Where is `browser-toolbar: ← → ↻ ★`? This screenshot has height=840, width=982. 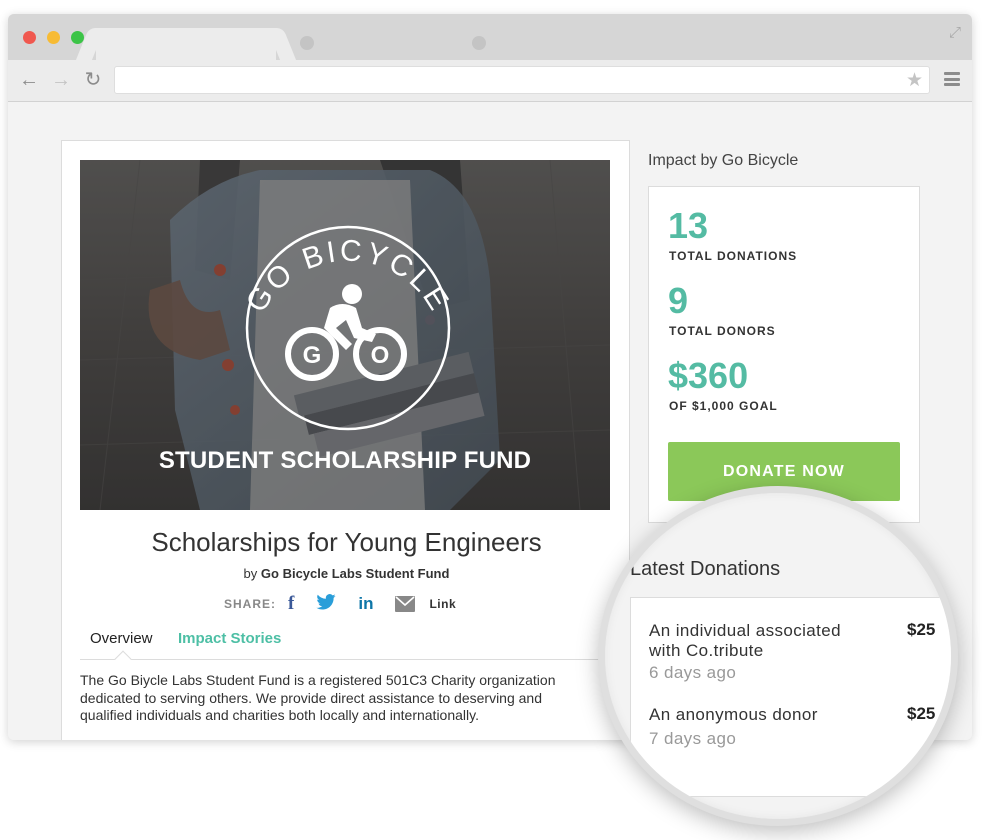
browser-toolbar: ← → ↻ ★ is located at coordinates (490, 81).